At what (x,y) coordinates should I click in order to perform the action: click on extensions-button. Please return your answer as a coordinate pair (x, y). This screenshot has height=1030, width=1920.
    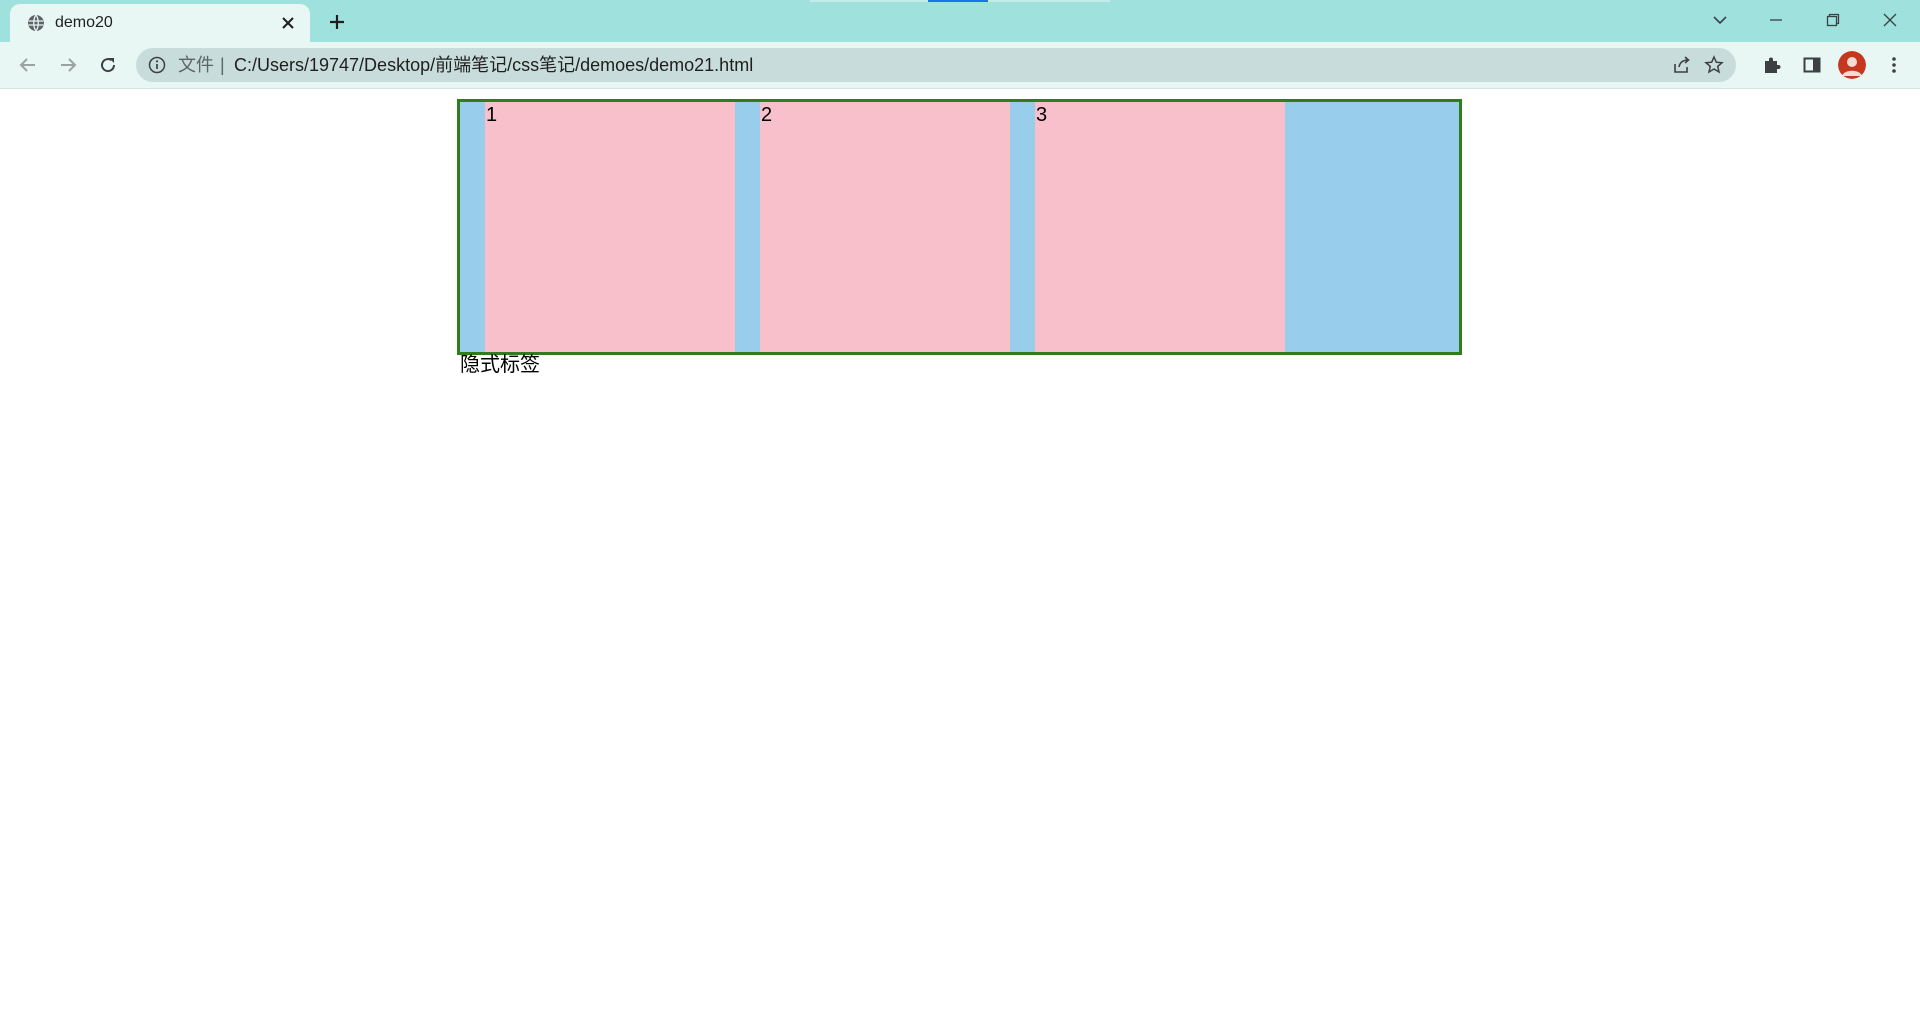
    Looking at the image, I should click on (1772, 65).